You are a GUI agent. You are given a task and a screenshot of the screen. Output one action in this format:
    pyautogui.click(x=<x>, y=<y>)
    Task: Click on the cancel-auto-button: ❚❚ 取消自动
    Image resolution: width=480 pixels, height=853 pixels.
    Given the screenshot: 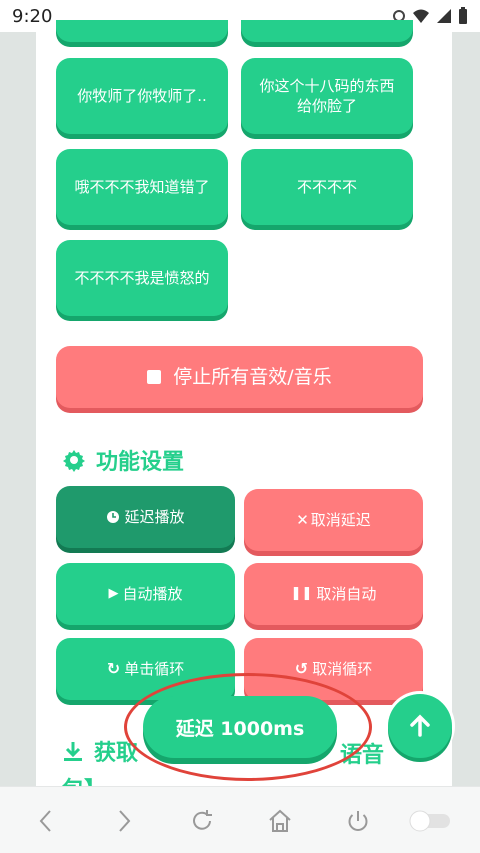 What is the action you would take?
    pyautogui.click(x=333, y=594)
    